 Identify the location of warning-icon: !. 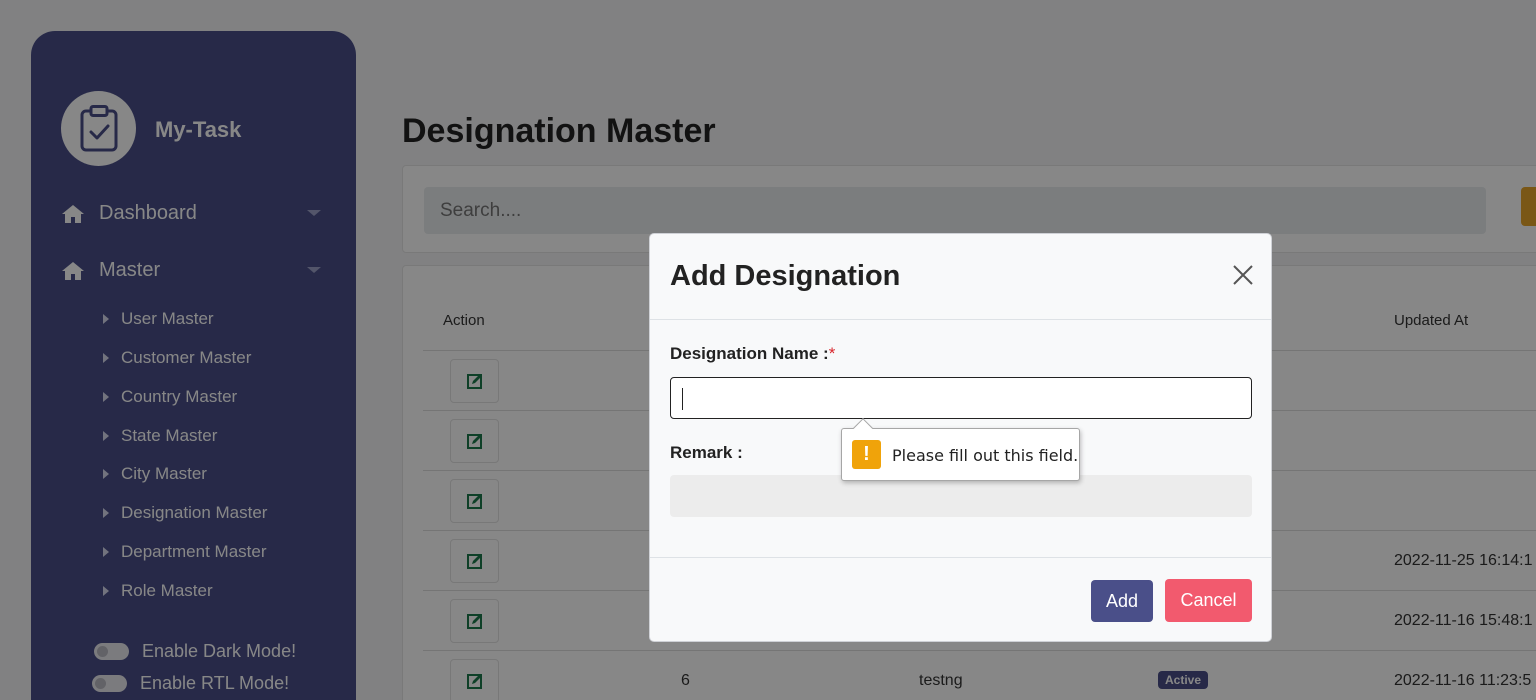
(866, 454).